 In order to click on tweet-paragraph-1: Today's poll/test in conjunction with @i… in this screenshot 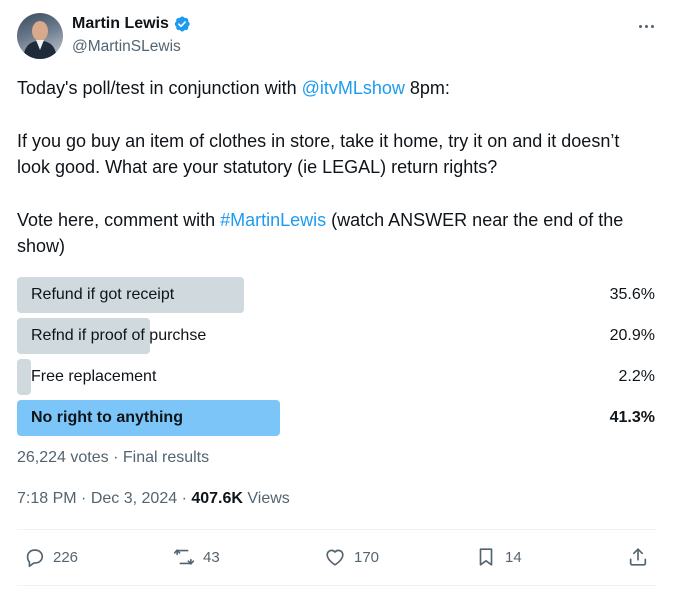, I will do `click(337, 88)`.